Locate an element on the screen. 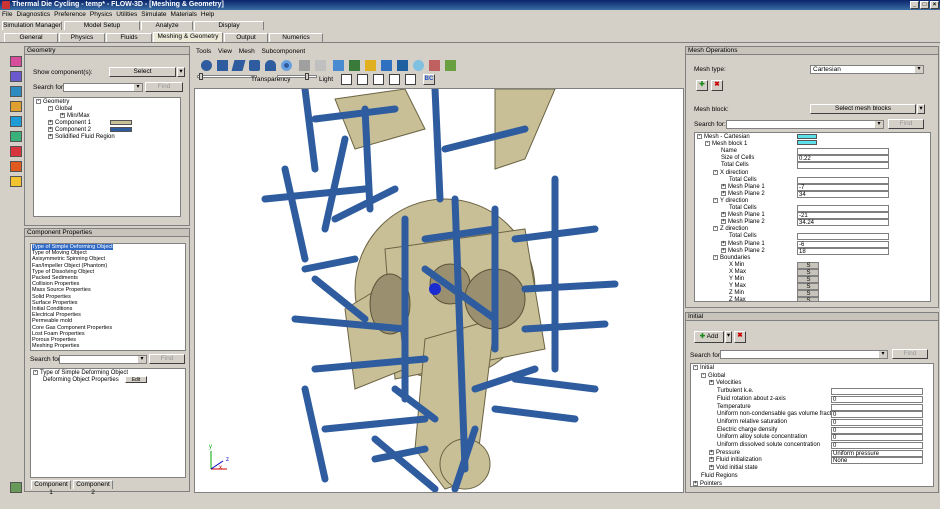 Image resolution: width=940 pixels, height=509 pixels. view-menu: View is located at coordinates (225, 51).